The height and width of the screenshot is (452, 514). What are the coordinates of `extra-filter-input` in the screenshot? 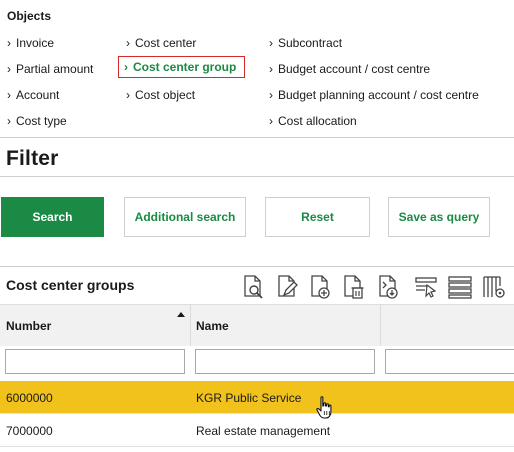 It's located at (449, 361).